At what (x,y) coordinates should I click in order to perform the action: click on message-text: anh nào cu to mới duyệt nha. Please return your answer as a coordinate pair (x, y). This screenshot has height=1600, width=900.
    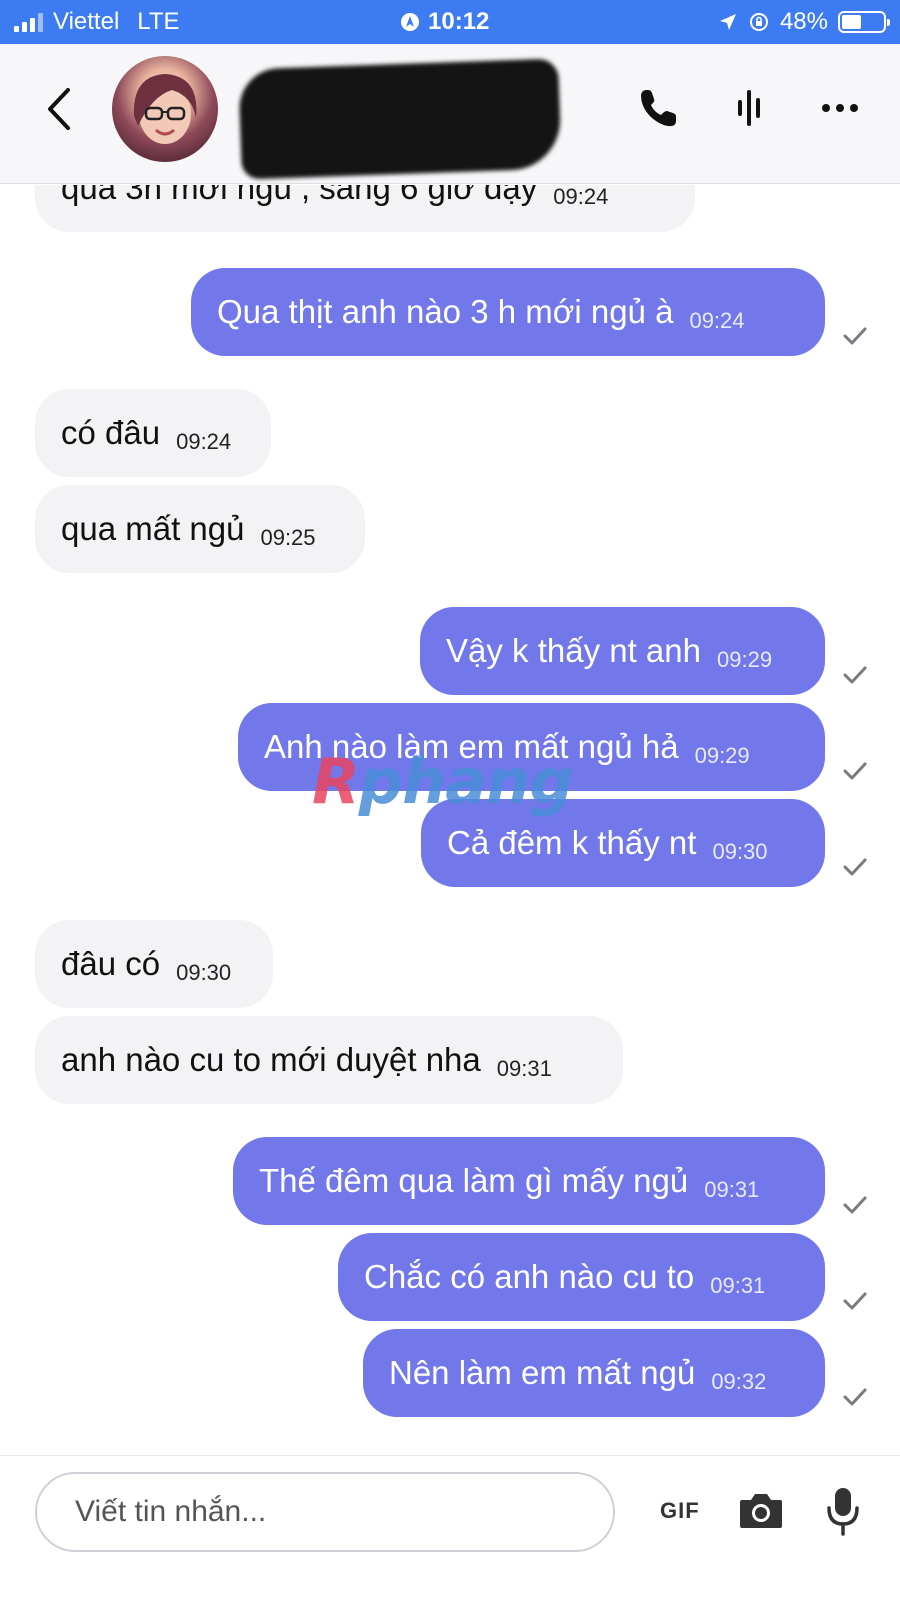
    Looking at the image, I should click on (271, 1059).